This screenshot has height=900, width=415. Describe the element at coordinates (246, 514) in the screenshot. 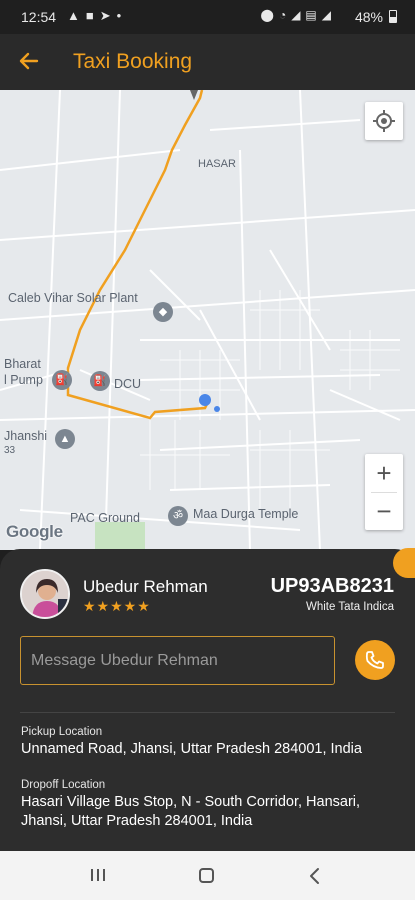

I see `map-label-durga-temple: Maa Durga Temple` at that location.